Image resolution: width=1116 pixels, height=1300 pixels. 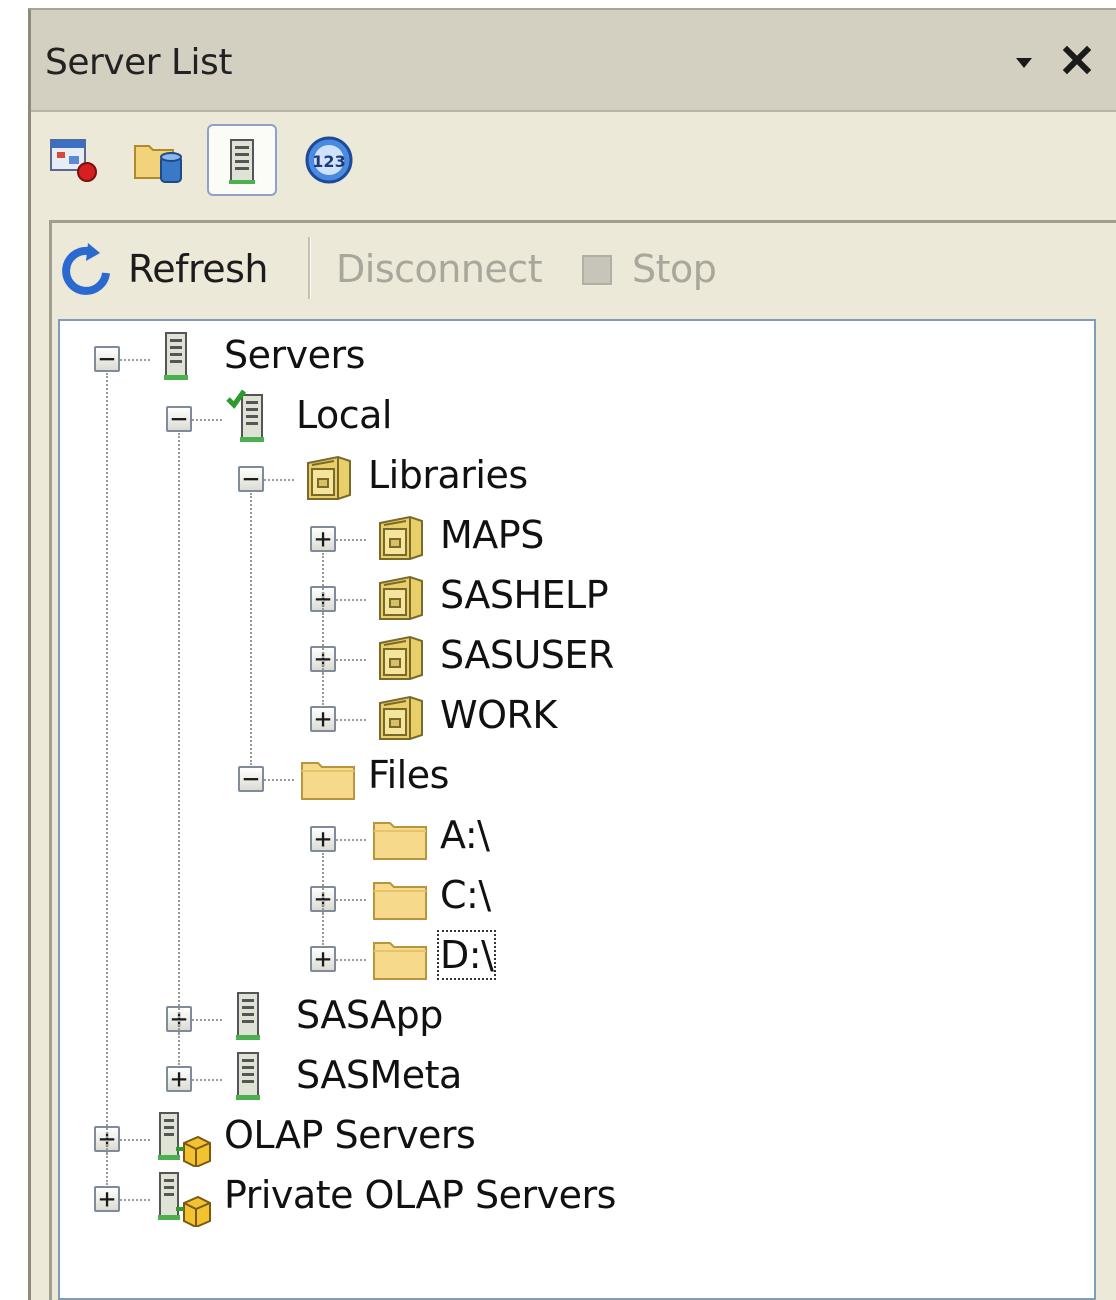 I want to click on tree-node-private-olap-servers: + Private OLAP Servers, so click(x=575, y=1199).